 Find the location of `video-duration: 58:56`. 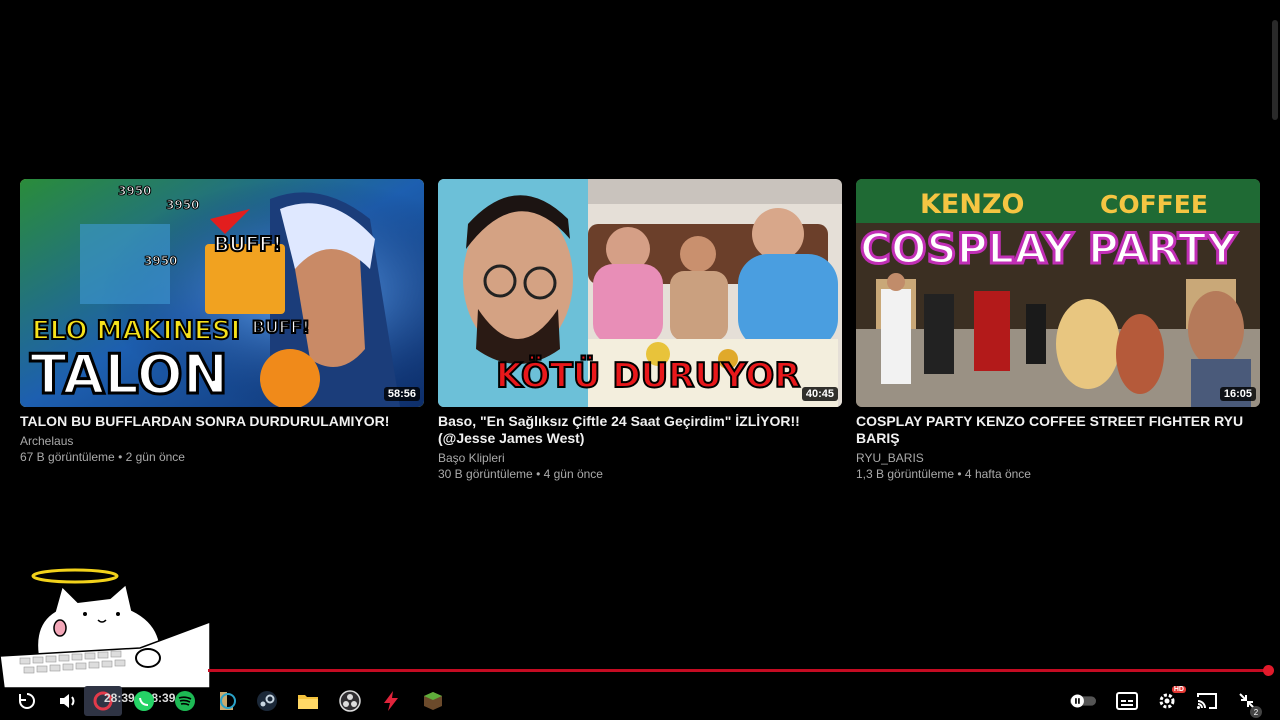

video-duration: 58:56 is located at coordinates (401, 394).